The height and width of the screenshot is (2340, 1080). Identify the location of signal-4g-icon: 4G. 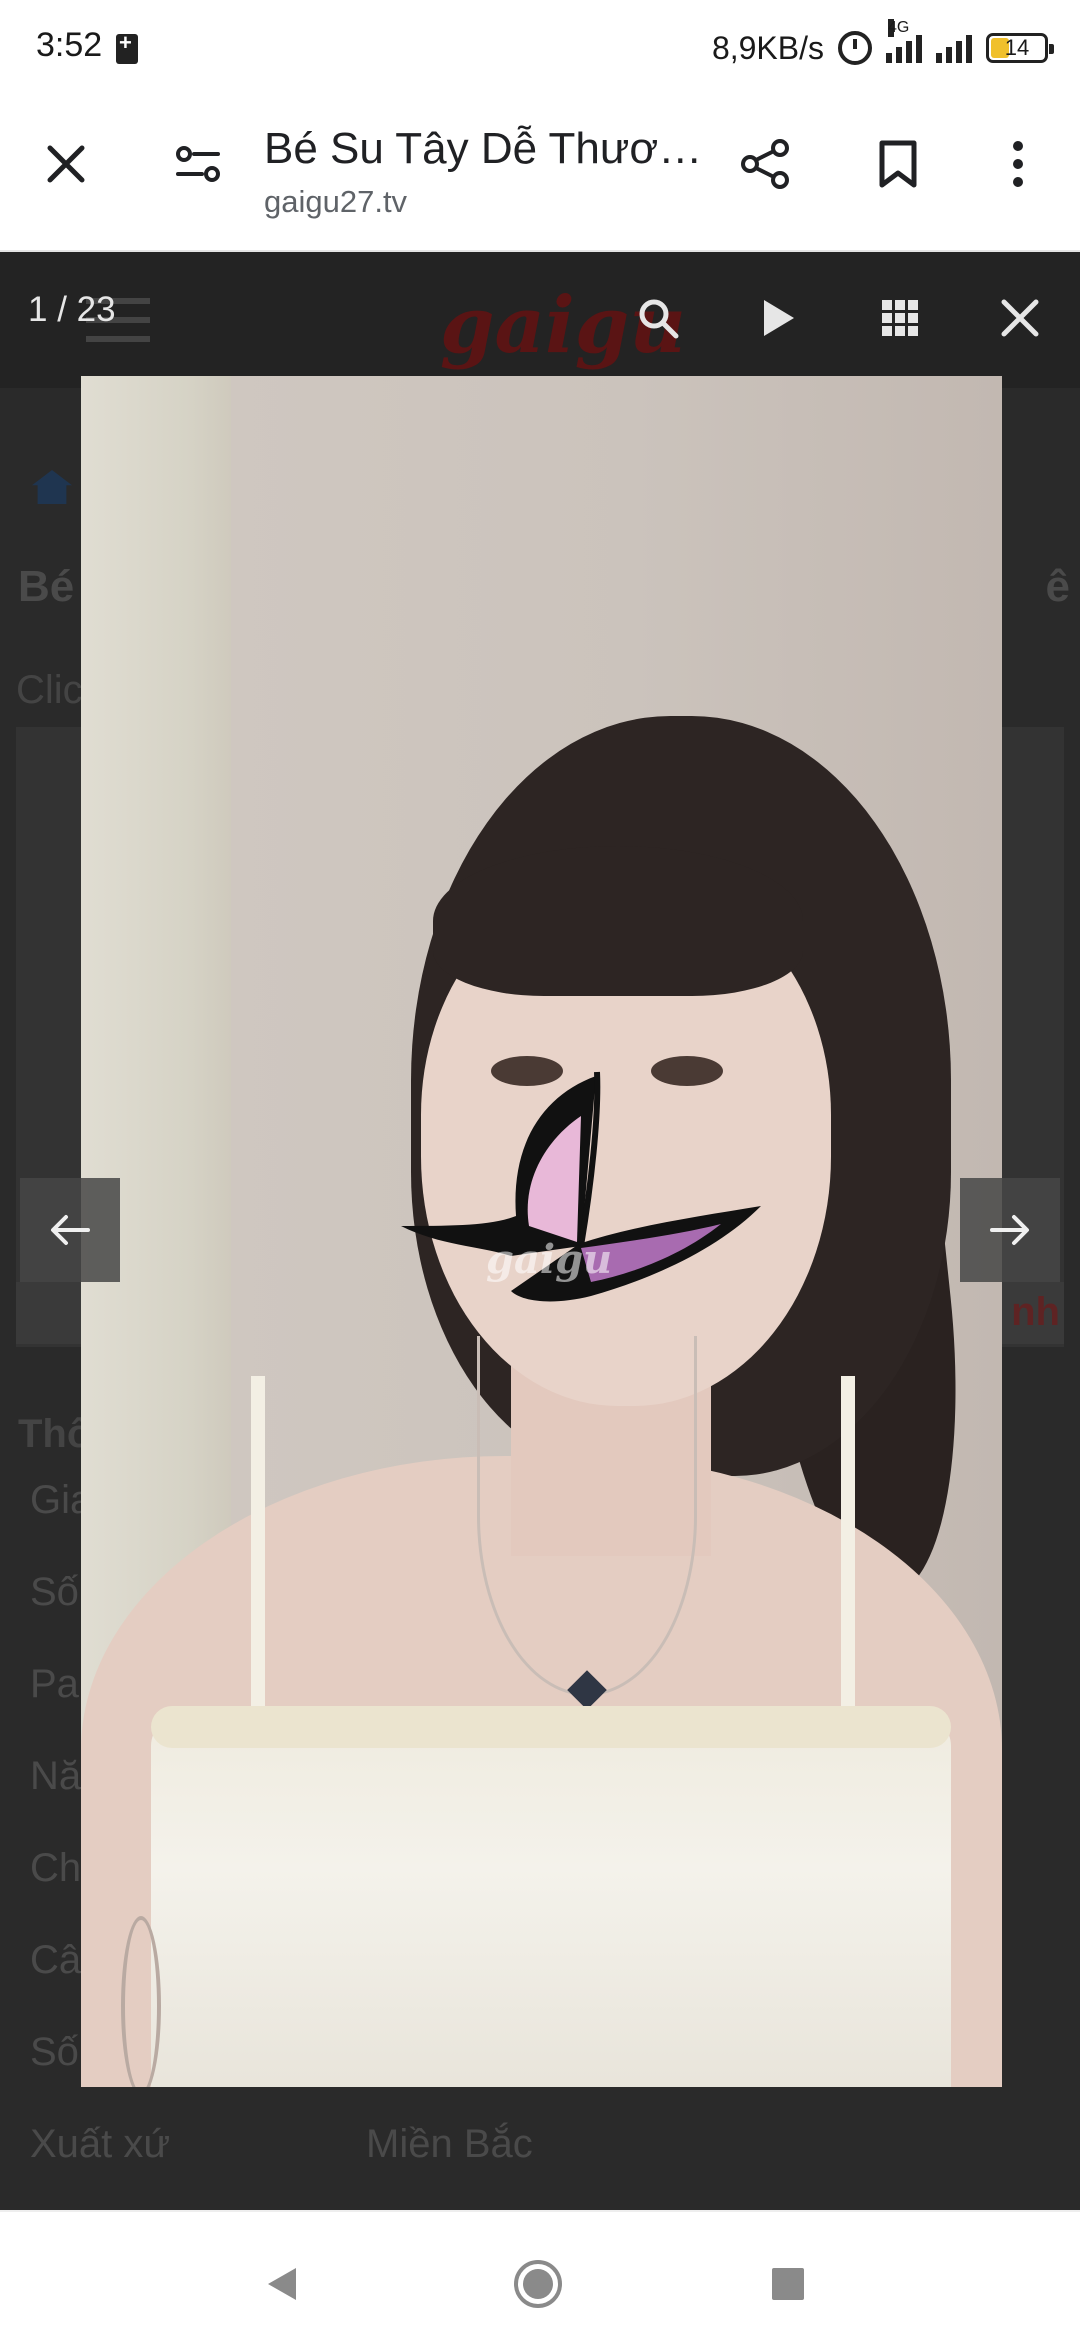
(904, 41).